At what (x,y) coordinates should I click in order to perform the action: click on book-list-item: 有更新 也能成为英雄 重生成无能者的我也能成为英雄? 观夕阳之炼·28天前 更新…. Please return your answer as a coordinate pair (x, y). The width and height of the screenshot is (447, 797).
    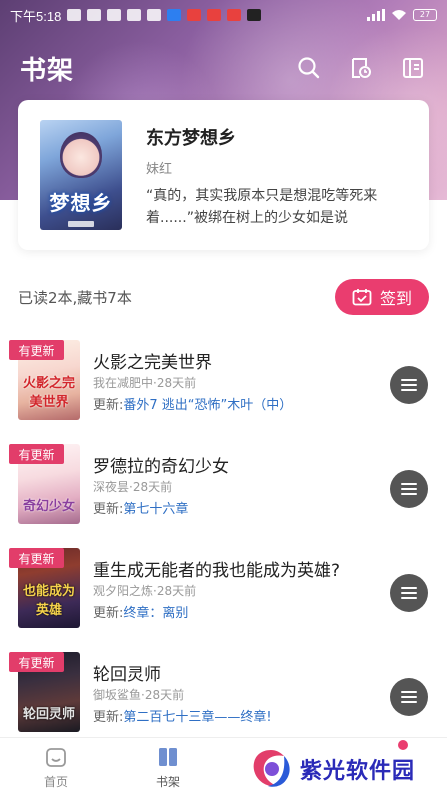
    Looking at the image, I should click on (223, 593).